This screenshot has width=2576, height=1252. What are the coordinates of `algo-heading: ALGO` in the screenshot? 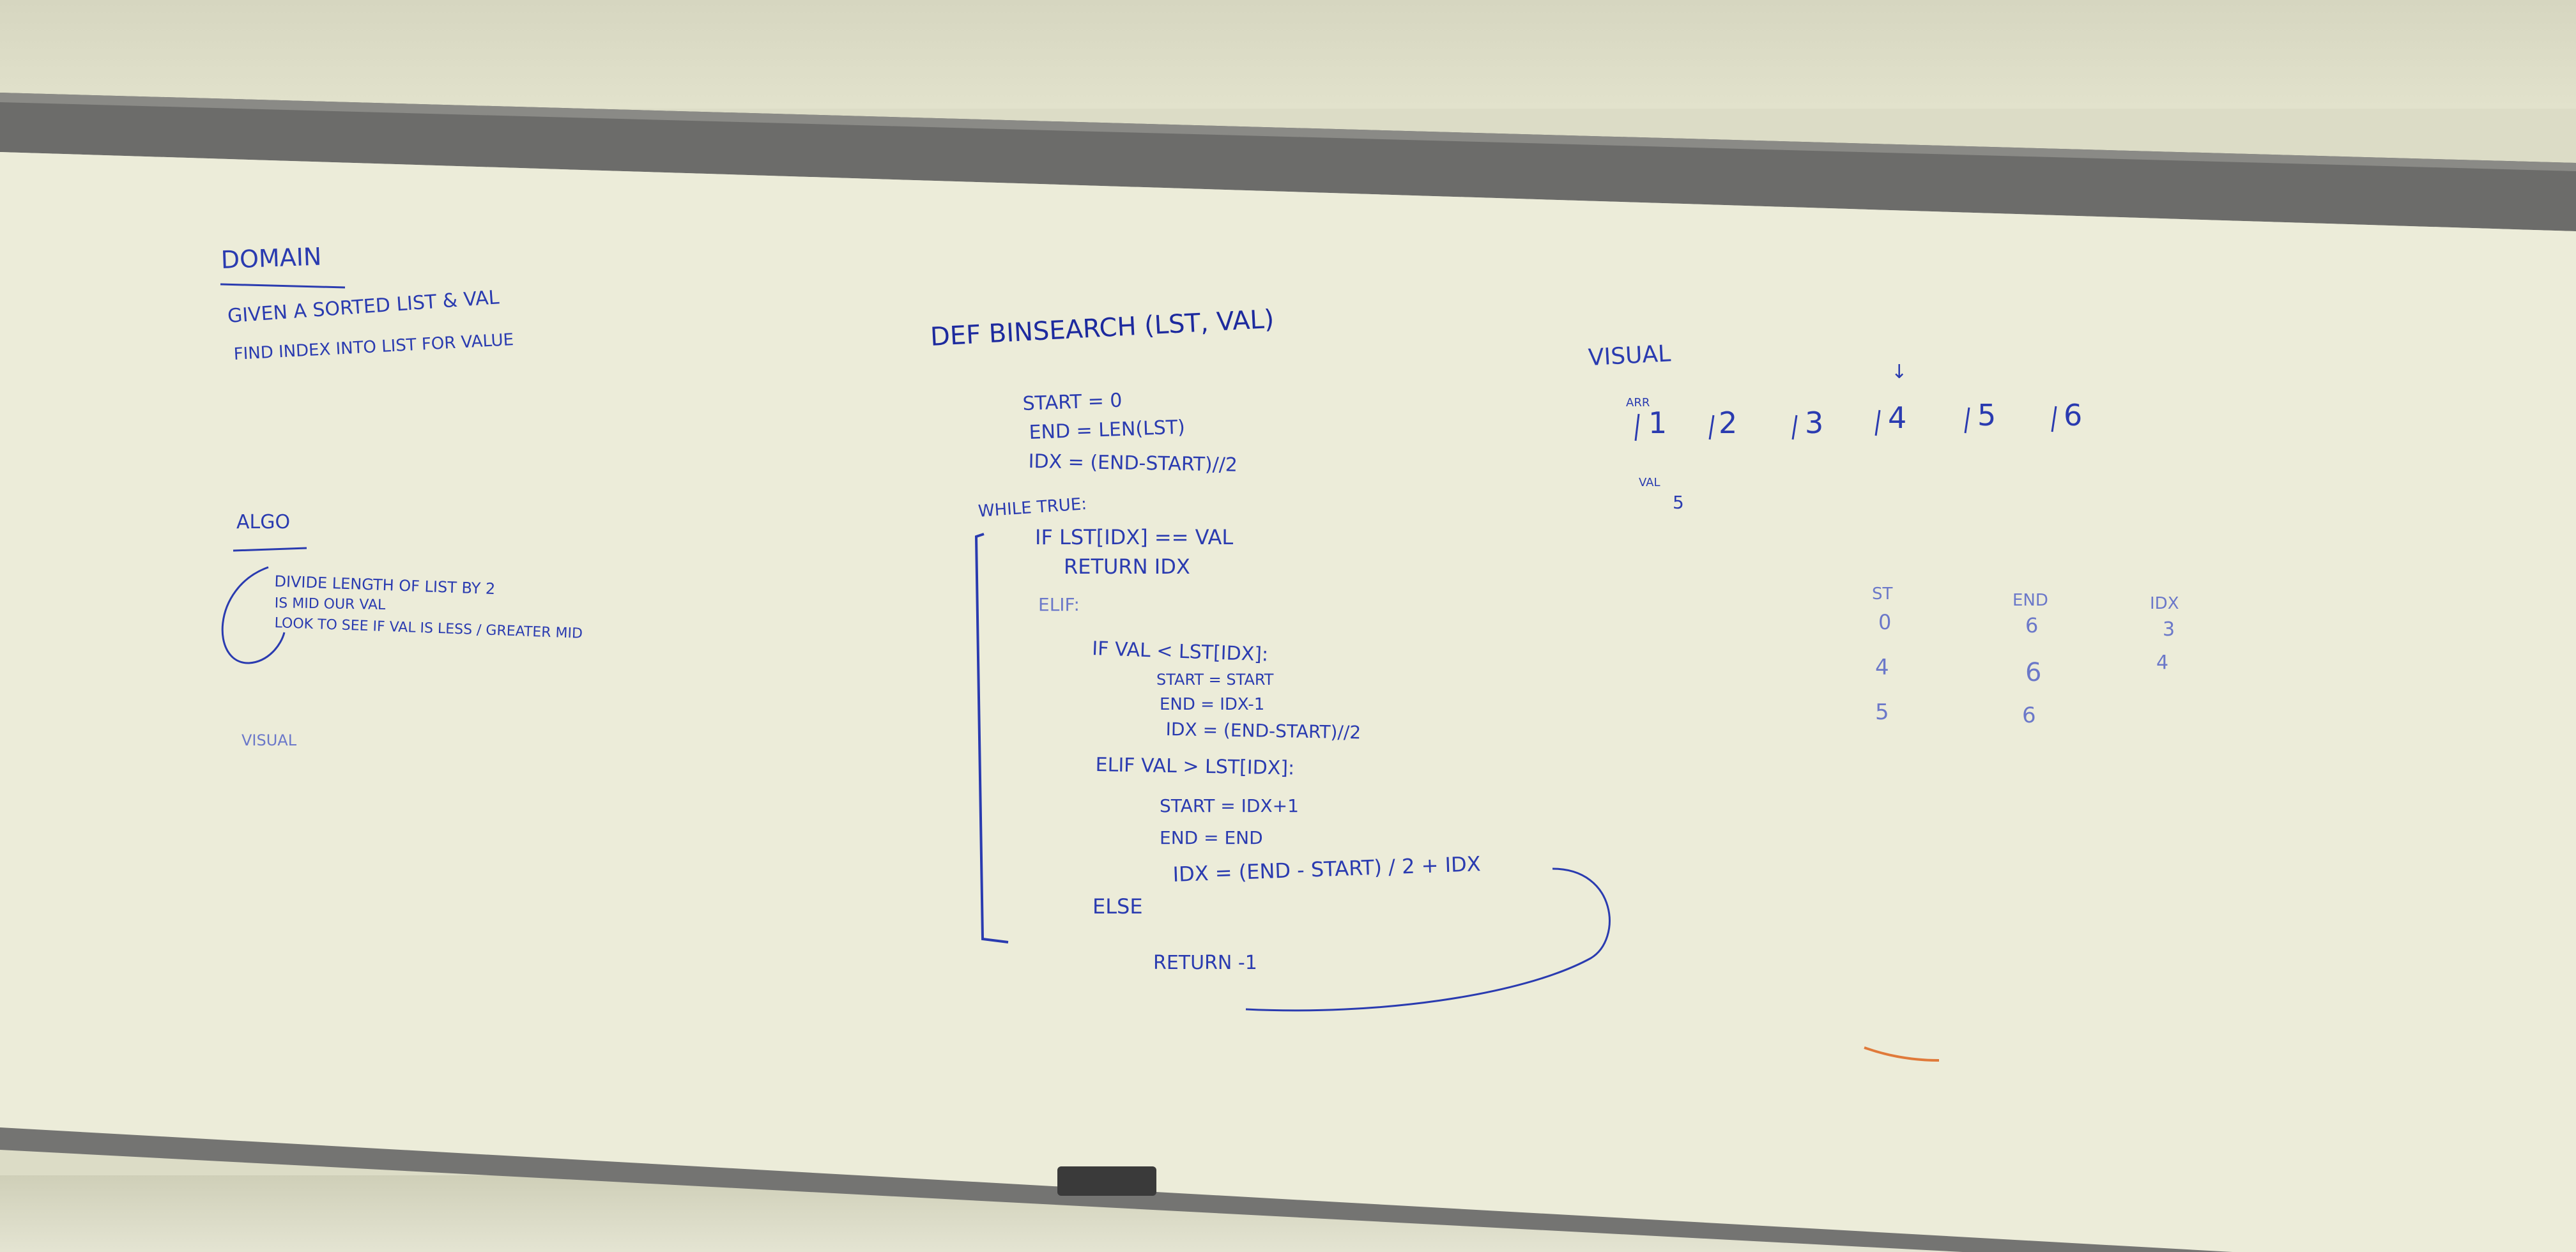 It's located at (263, 522).